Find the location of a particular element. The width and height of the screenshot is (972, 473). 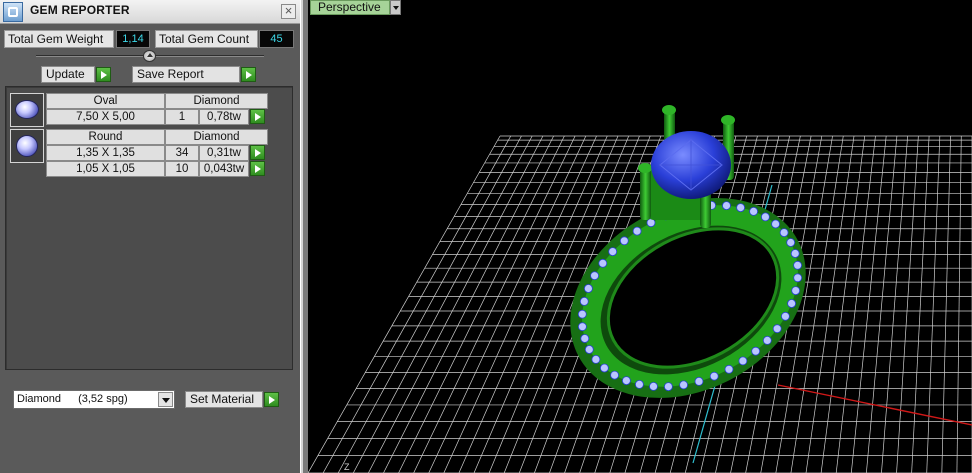

gem-group-shape: Round is located at coordinates (105, 137).